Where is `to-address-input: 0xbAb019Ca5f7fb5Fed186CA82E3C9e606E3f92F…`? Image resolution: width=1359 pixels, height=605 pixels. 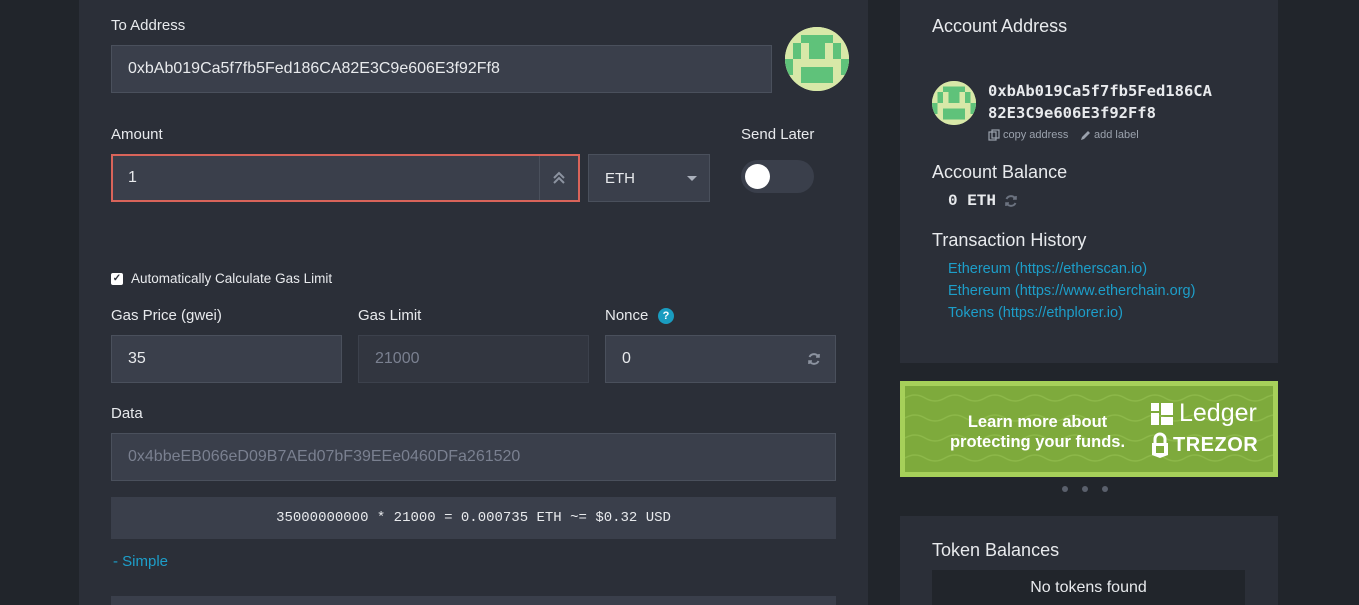
to-address-input: 0xbAb019Ca5f7fb5Fed186CA82E3C9e606E3f92F… is located at coordinates (441, 69).